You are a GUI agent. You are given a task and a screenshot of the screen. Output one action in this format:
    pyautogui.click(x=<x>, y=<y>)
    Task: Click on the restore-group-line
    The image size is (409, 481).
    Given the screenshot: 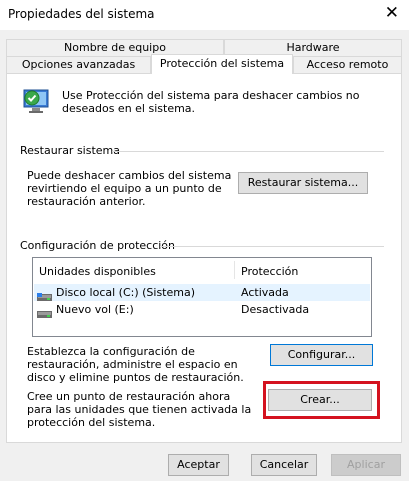 What is the action you would take?
    pyautogui.click(x=248, y=151)
    